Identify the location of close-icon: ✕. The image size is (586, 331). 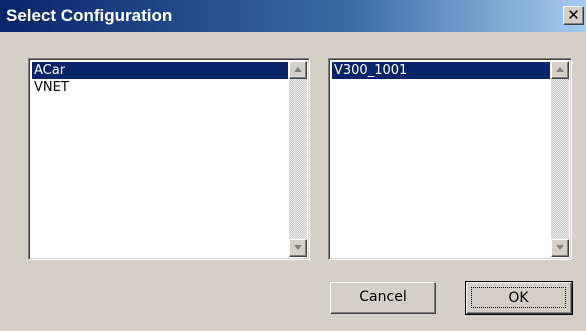
(573, 15).